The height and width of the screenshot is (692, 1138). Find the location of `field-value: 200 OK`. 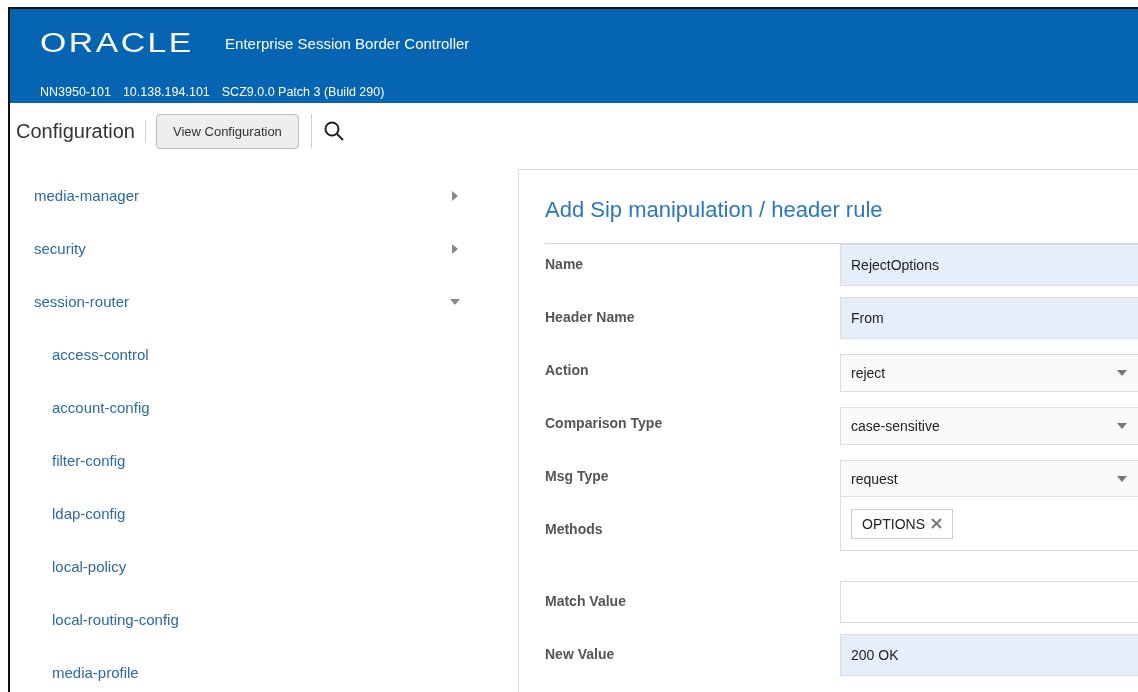

field-value: 200 OK is located at coordinates (875, 655).